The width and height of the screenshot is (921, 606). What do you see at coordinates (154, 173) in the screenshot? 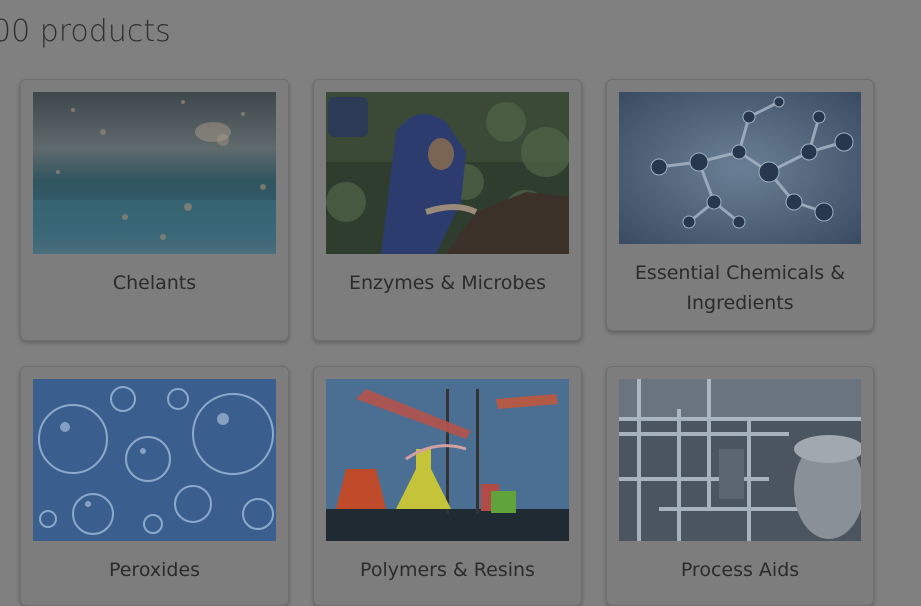
I see `water-droplets-image` at bounding box center [154, 173].